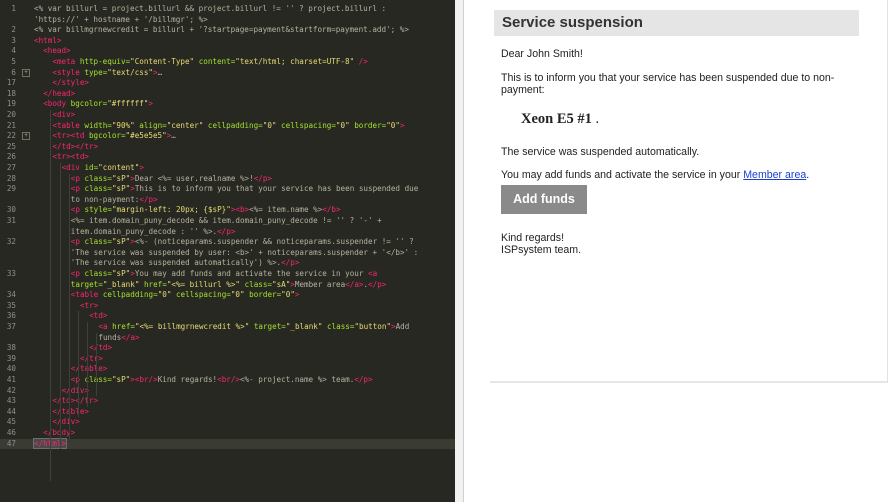 This screenshot has width=890, height=502. I want to click on line-number: 42, so click(11, 390).